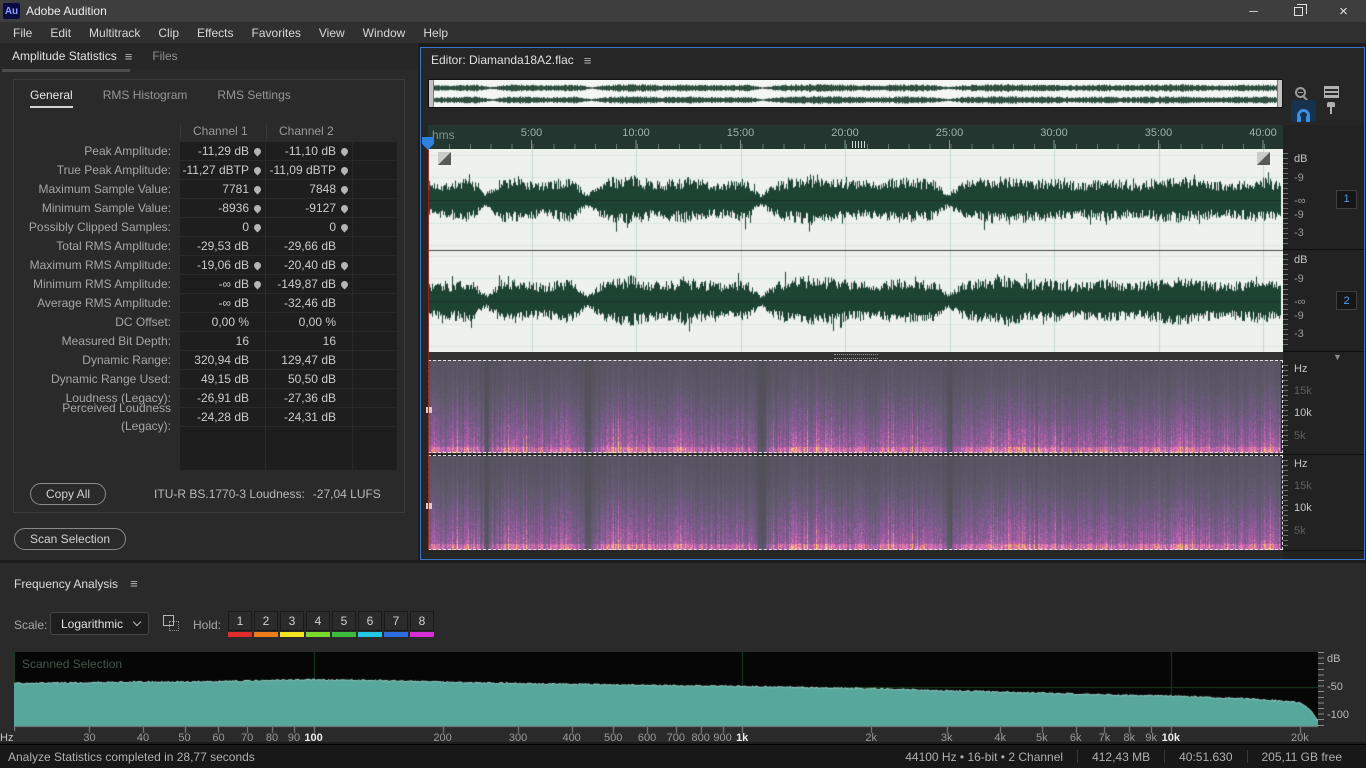 The image size is (1366, 768). Describe the element at coordinates (162, 56) in the screenshot. I see `tab-files: Files` at that location.